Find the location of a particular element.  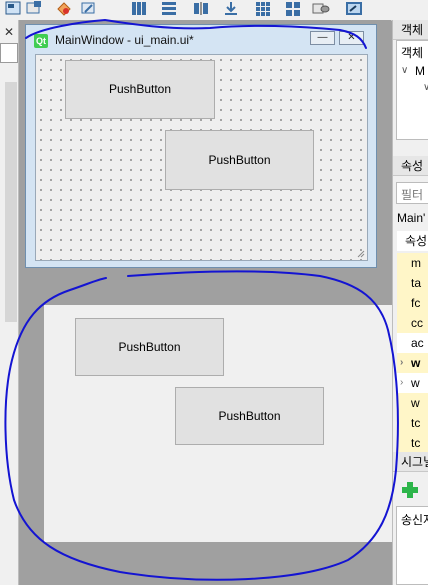

property-row: cc is located at coordinates (412, 323).